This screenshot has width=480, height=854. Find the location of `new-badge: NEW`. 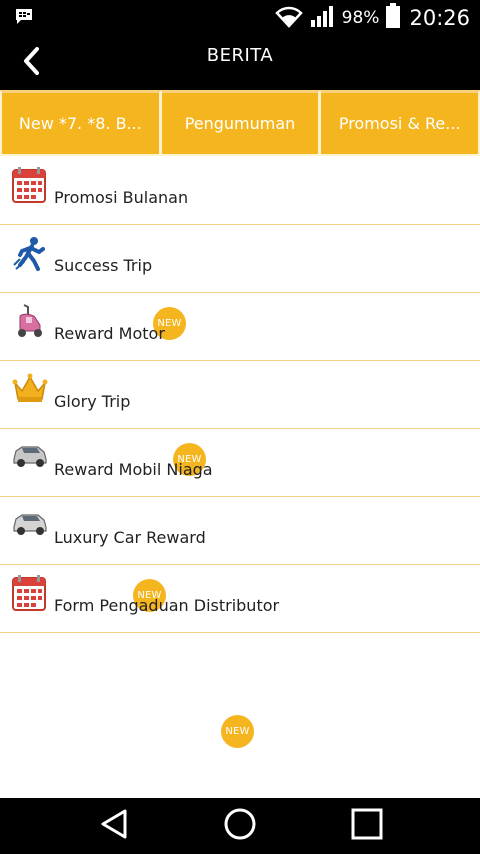

new-badge: NEW is located at coordinates (237, 731).